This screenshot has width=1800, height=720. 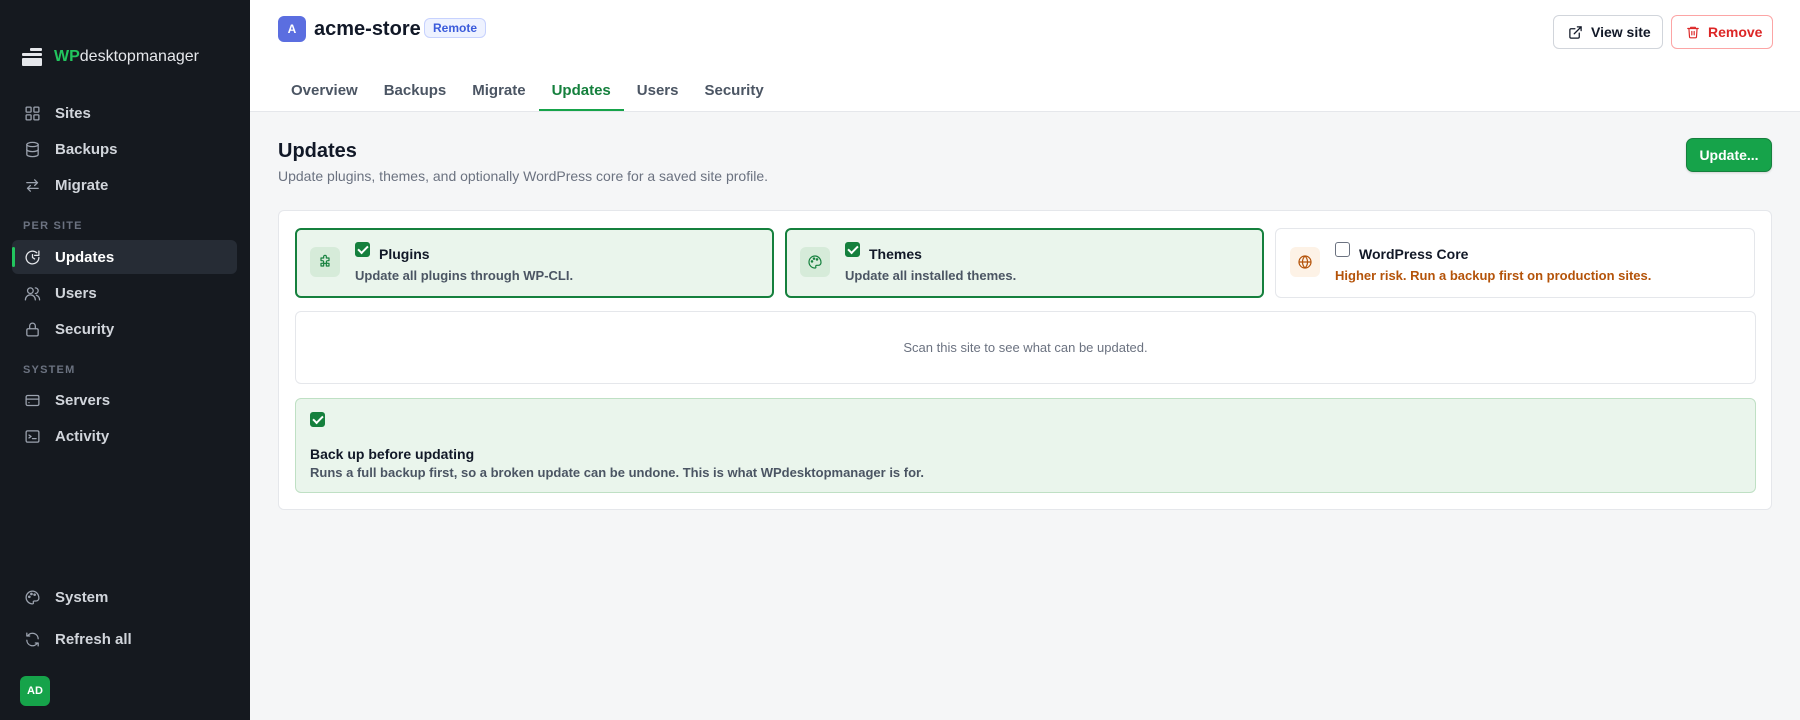 I want to click on themes-checkbox, so click(x=852, y=249).